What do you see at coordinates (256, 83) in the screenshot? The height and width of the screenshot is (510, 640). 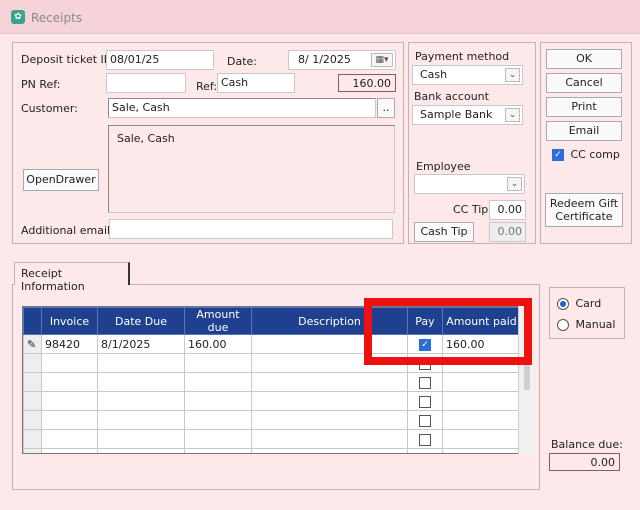 I see `ref-field: Cash` at bounding box center [256, 83].